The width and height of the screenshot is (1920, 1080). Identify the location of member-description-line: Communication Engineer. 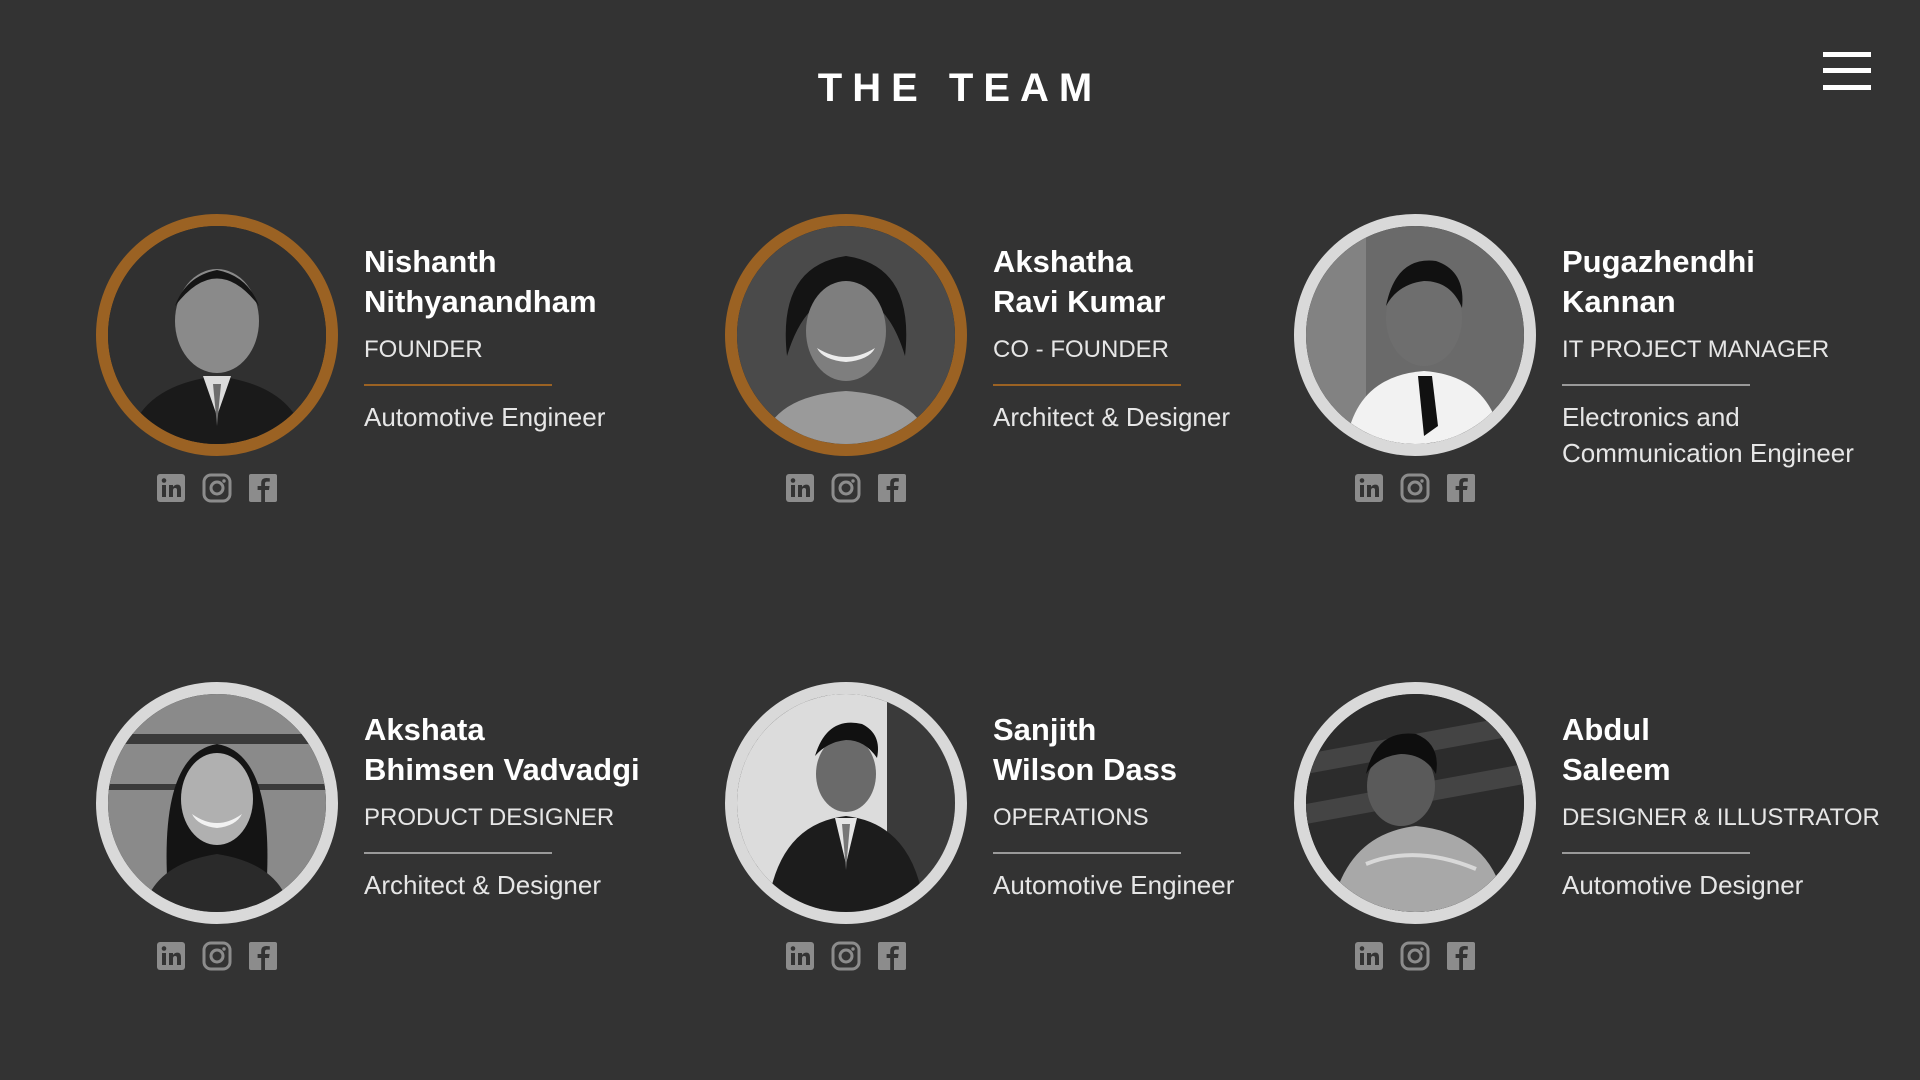
(1708, 453).